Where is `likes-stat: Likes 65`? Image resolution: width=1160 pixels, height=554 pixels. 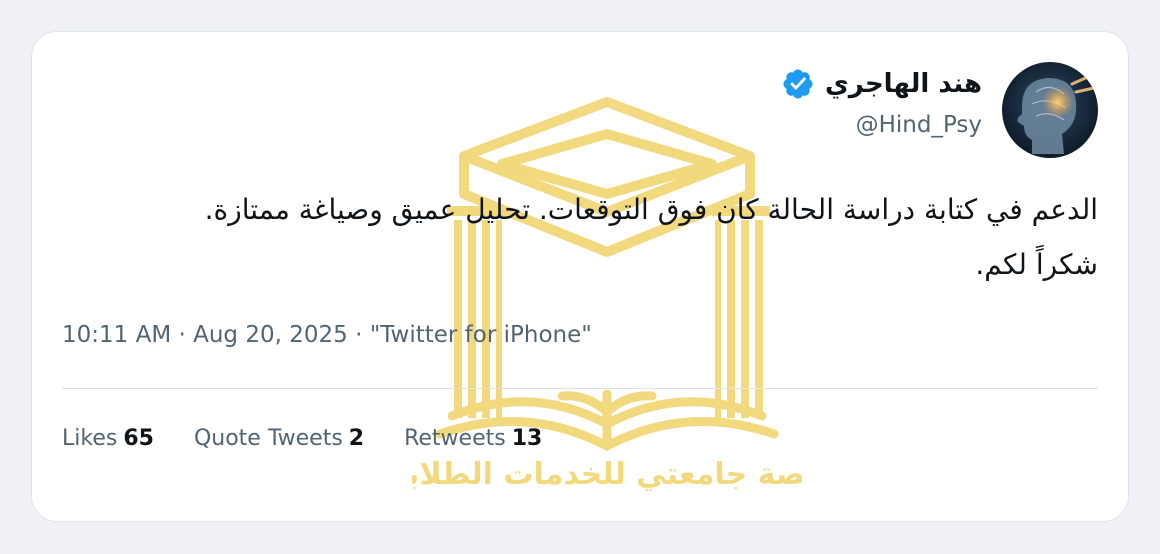
likes-stat: Likes 65 is located at coordinates (108, 438).